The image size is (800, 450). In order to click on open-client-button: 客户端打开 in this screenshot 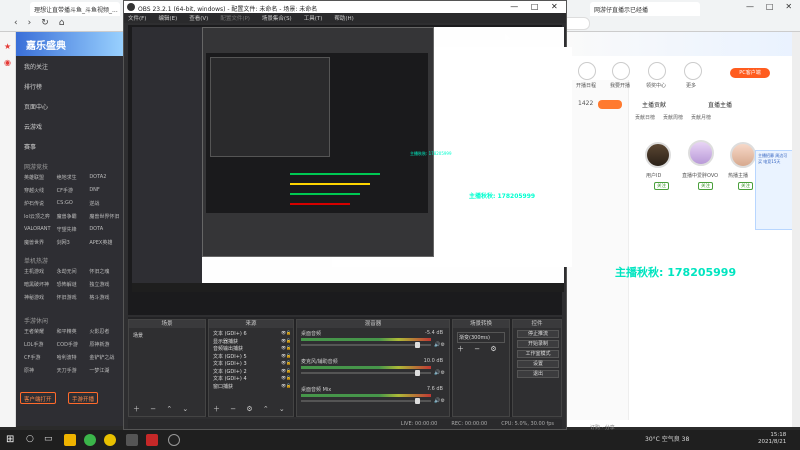, I will do `click(38, 398)`.